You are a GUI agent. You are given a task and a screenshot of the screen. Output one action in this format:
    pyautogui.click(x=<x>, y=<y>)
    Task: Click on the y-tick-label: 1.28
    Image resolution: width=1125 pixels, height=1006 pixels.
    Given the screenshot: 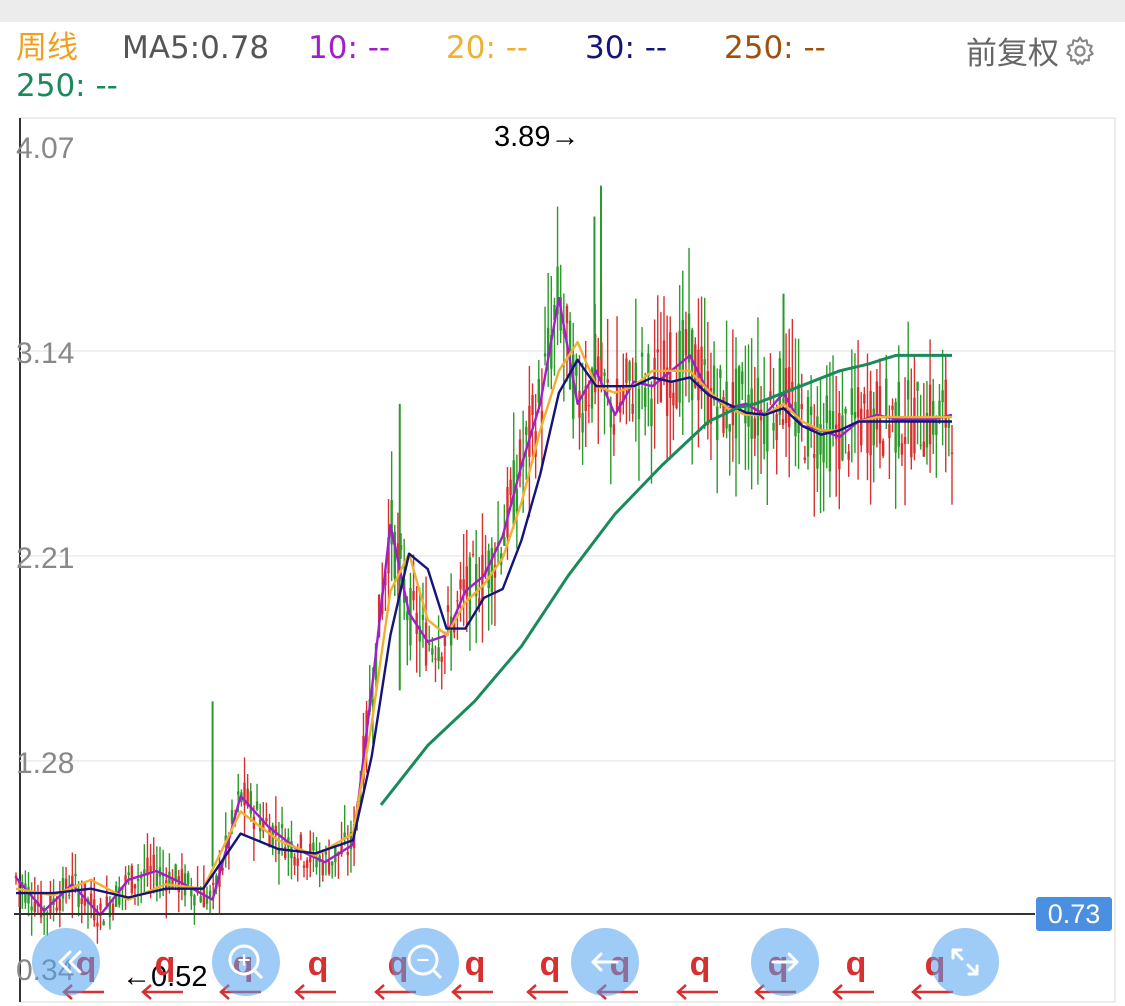 What is the action you would take?
    pyautogui.click(x=45, y=763)
    